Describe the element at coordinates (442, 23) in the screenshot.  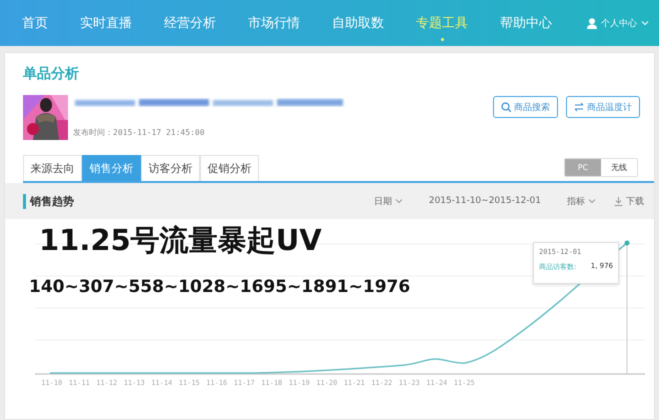
I see `nav-item: 专题工具` at that location.